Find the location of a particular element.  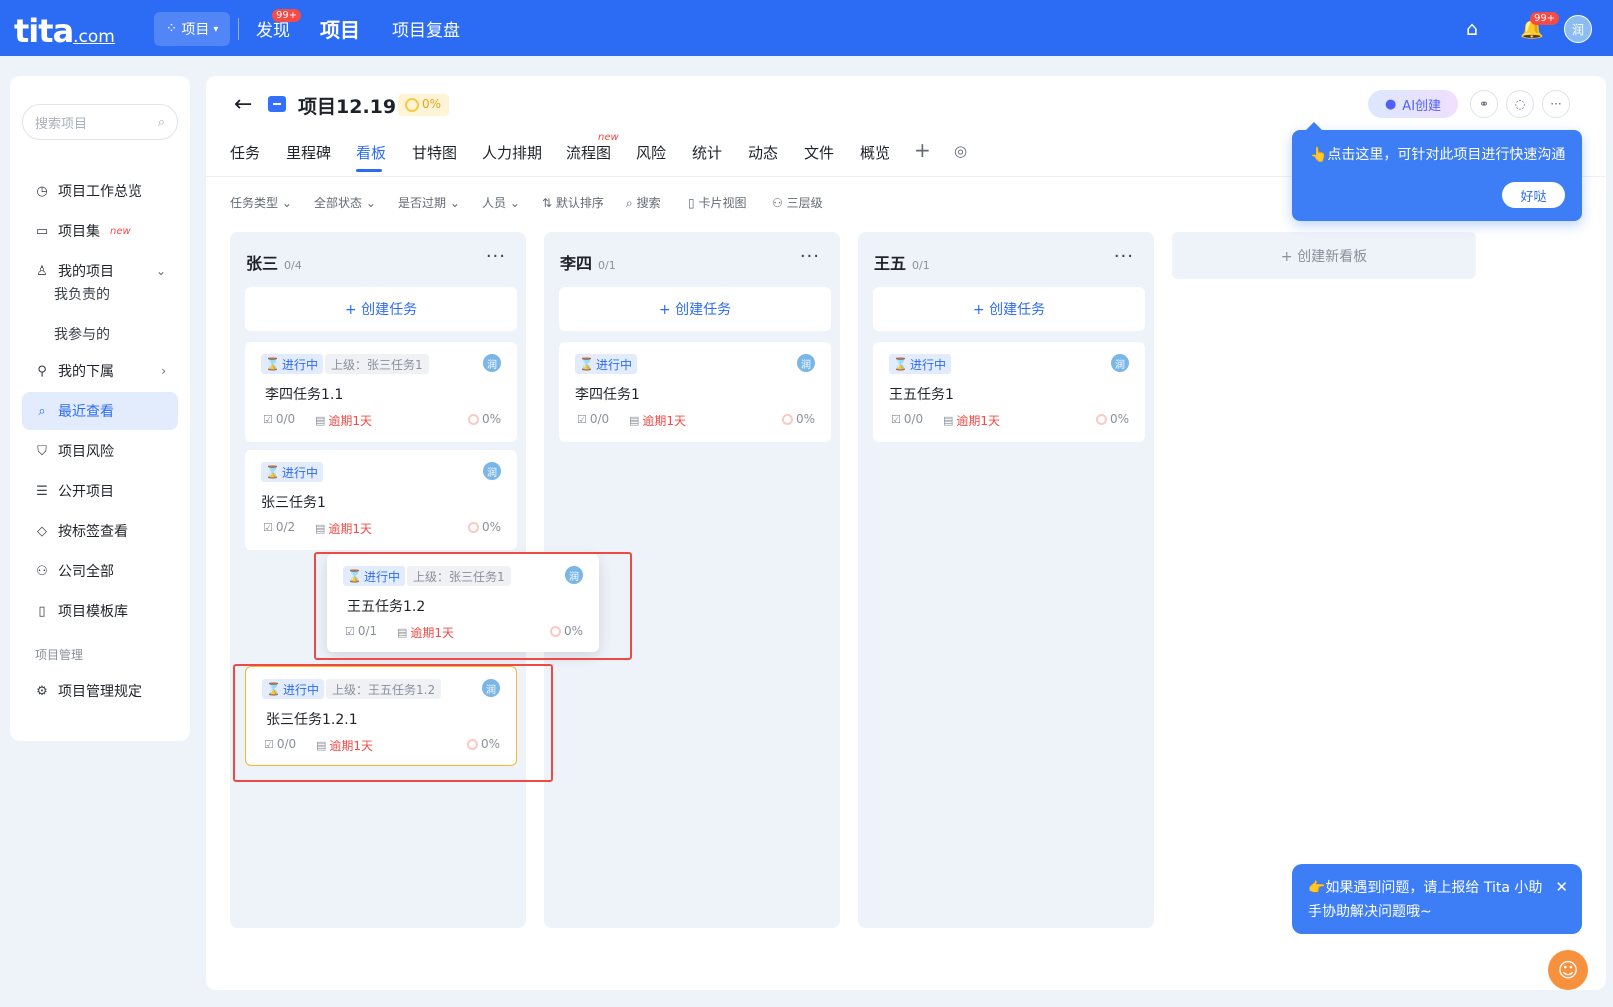

sidebar-item-my-join: 我参与的 is located at coordinates (82, 334).